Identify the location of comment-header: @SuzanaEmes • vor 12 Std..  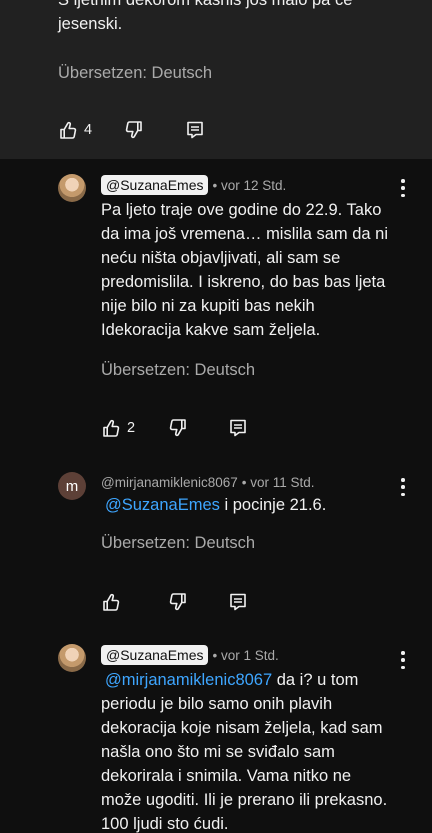
(193, 185).